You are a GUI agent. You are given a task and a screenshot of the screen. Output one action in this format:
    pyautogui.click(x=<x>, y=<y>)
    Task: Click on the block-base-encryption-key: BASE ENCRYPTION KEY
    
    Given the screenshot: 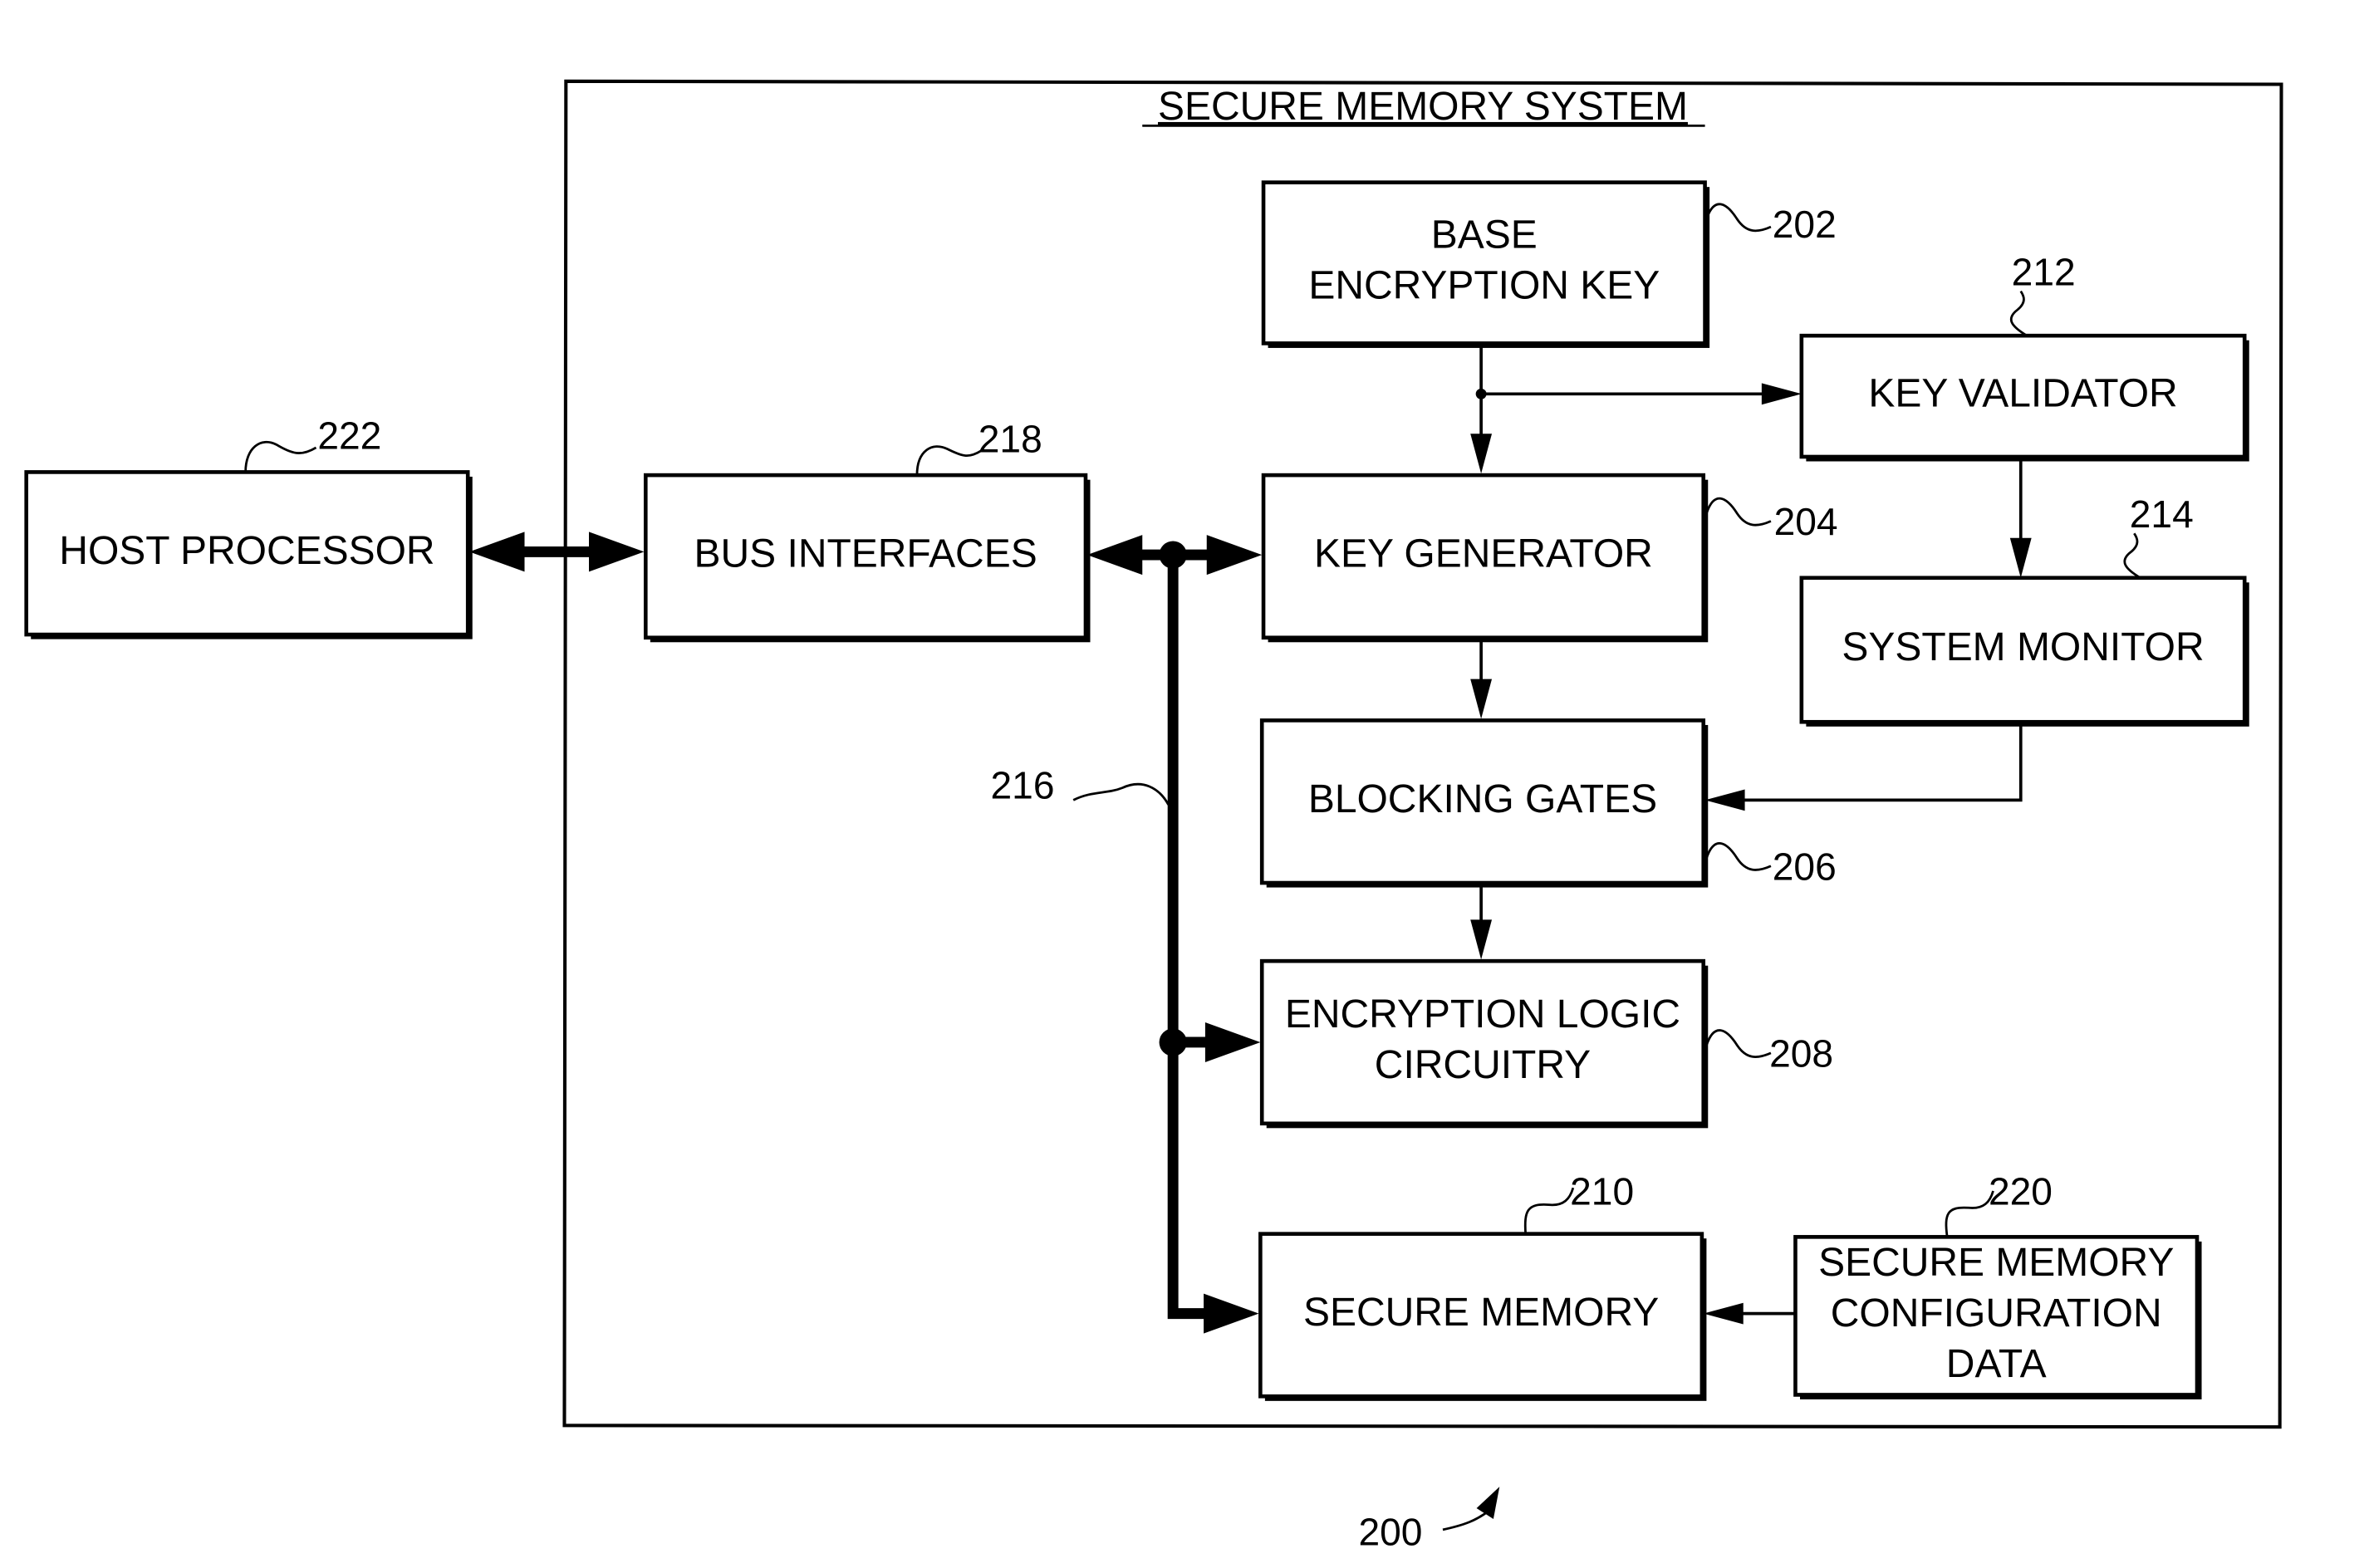 What is the action you would take?
    pyautogui.click(x=1485, y=264)
    